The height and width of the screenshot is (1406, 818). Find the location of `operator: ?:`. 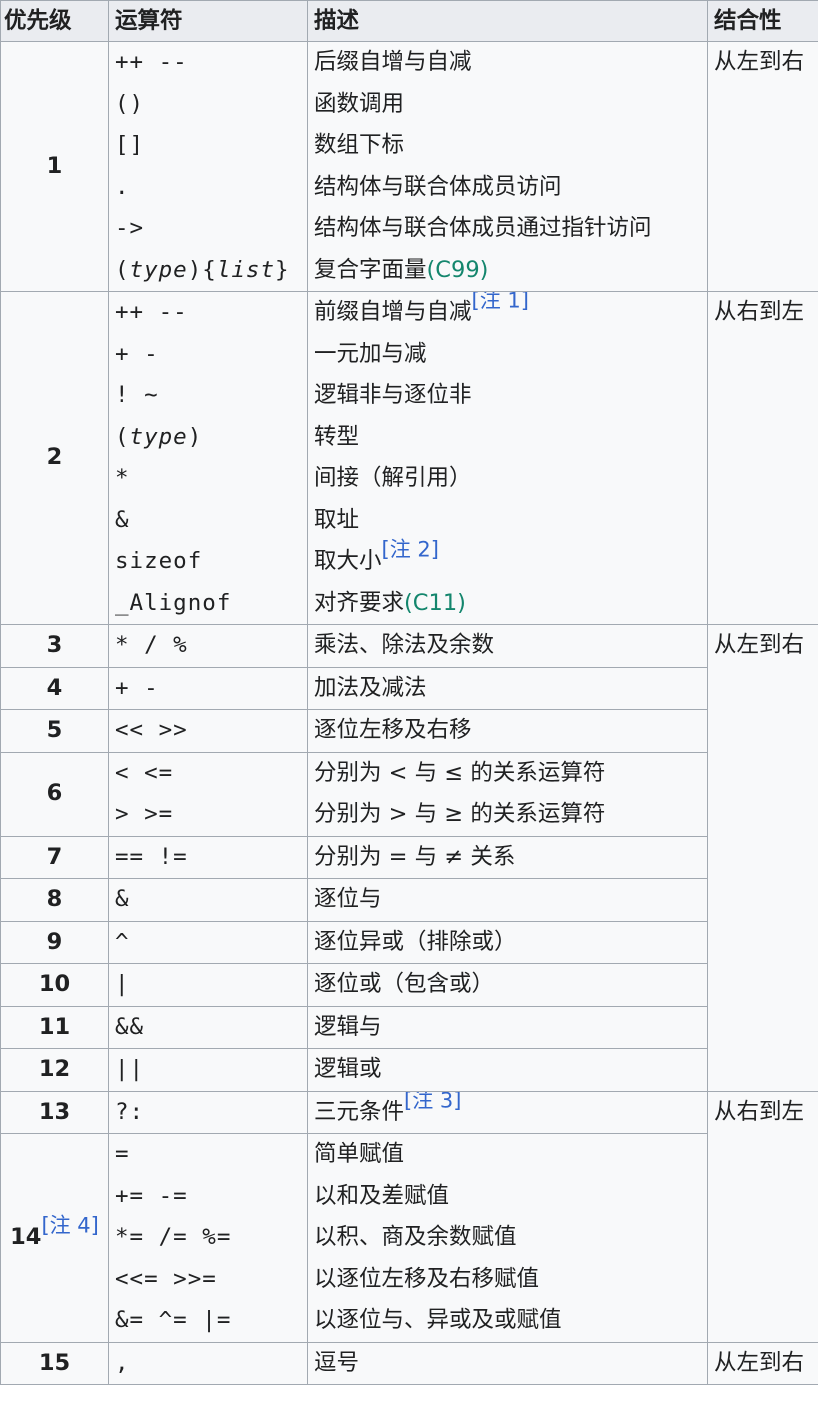

operator: ?: is located at coordinates (130, 1111).